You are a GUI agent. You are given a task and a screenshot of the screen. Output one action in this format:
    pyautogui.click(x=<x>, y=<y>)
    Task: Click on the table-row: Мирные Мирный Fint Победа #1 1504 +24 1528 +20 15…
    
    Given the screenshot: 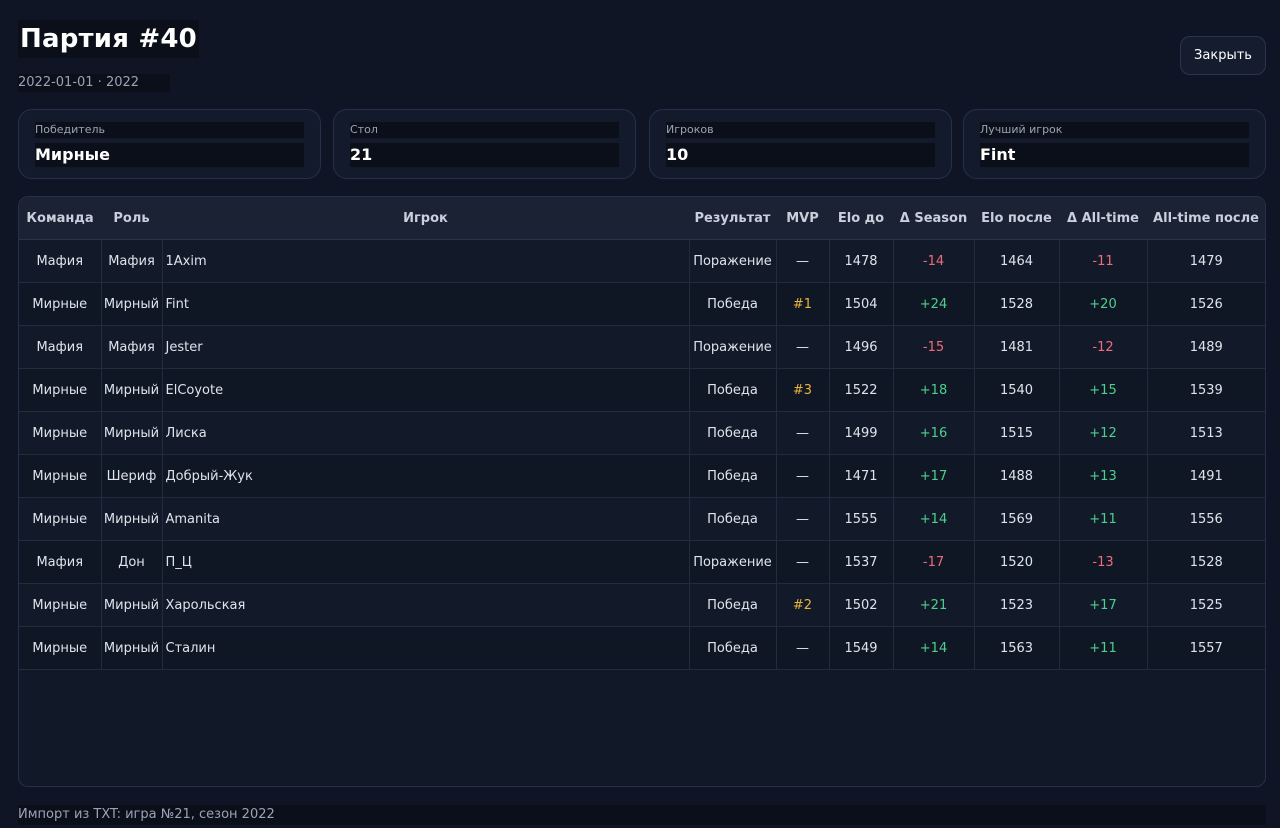 What is the action you would take?
    pyautogui.click(x=642, y=304)
    